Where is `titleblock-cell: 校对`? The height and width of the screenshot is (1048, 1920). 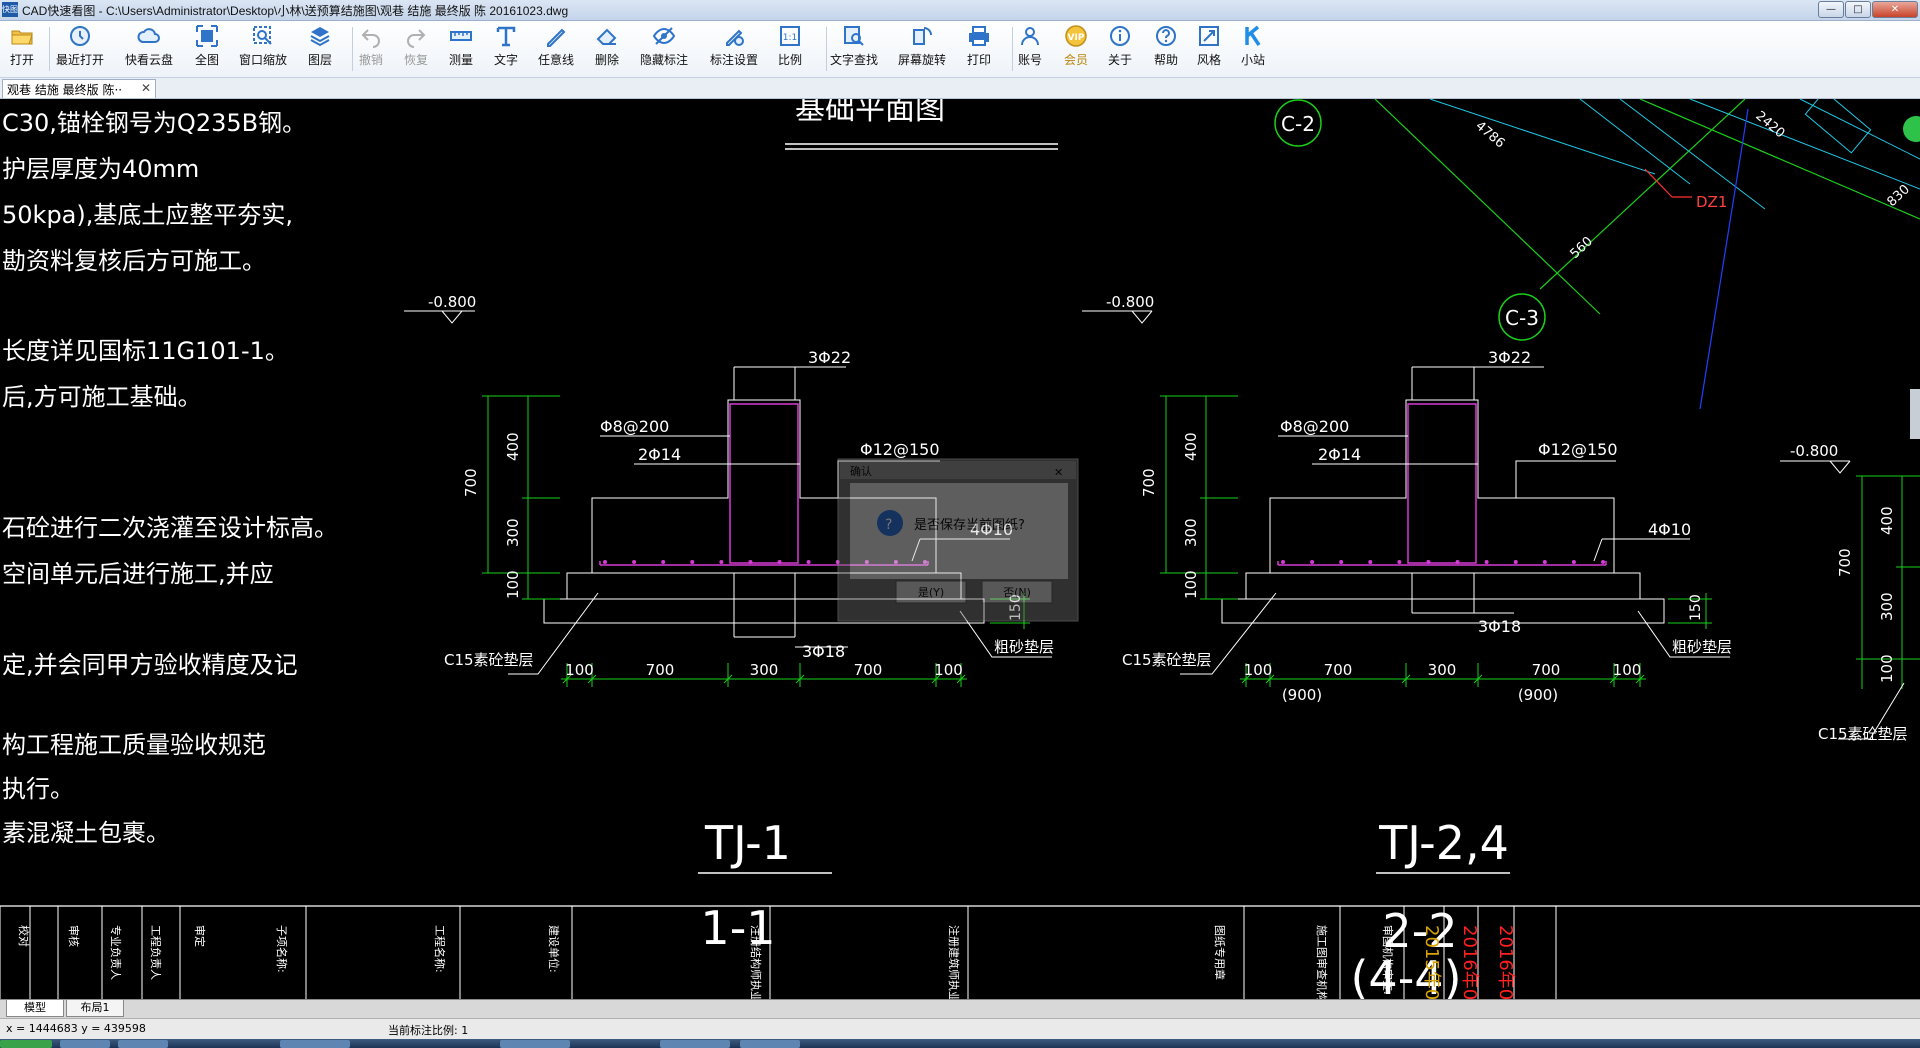 titleblock-cell: 校对 is located at coordinates (24, 936).